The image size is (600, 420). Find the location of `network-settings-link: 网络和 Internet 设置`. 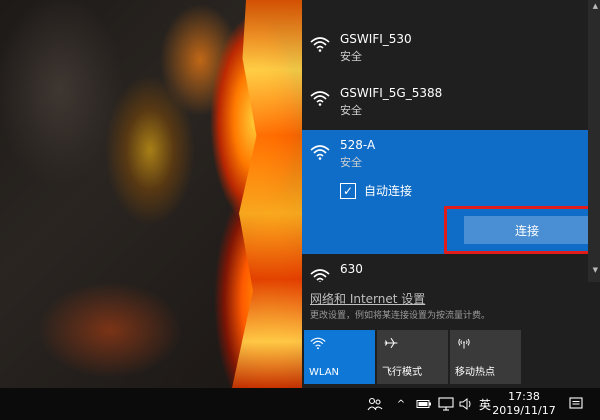

network-settings-link: 网络和 Internet 设置 is located at coordinates (367, 298).